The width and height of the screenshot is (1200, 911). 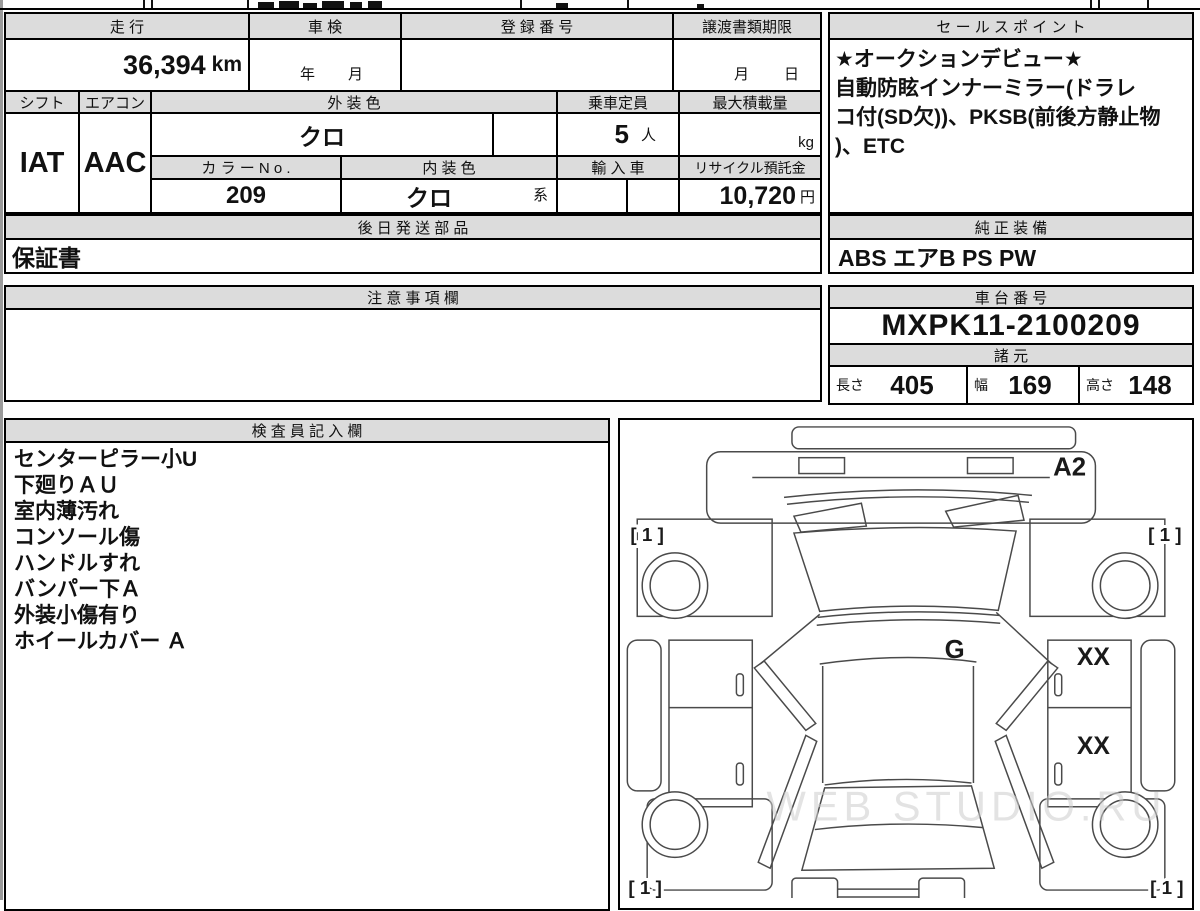 I want to click on recycle-deposit-header: リサイクル預託金, so click(x=750, y=167).